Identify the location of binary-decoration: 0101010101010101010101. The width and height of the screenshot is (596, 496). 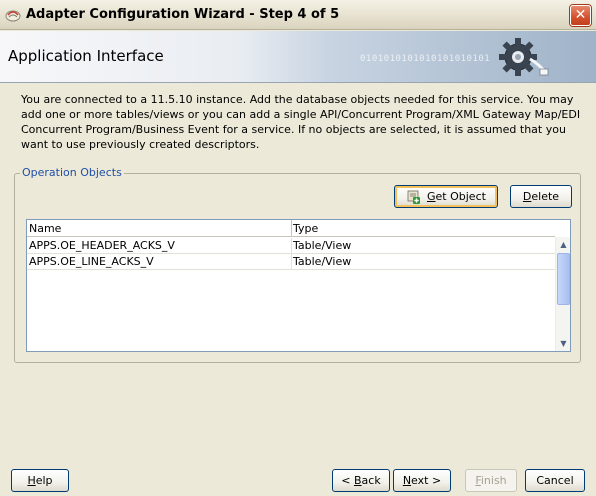
(425, 59).